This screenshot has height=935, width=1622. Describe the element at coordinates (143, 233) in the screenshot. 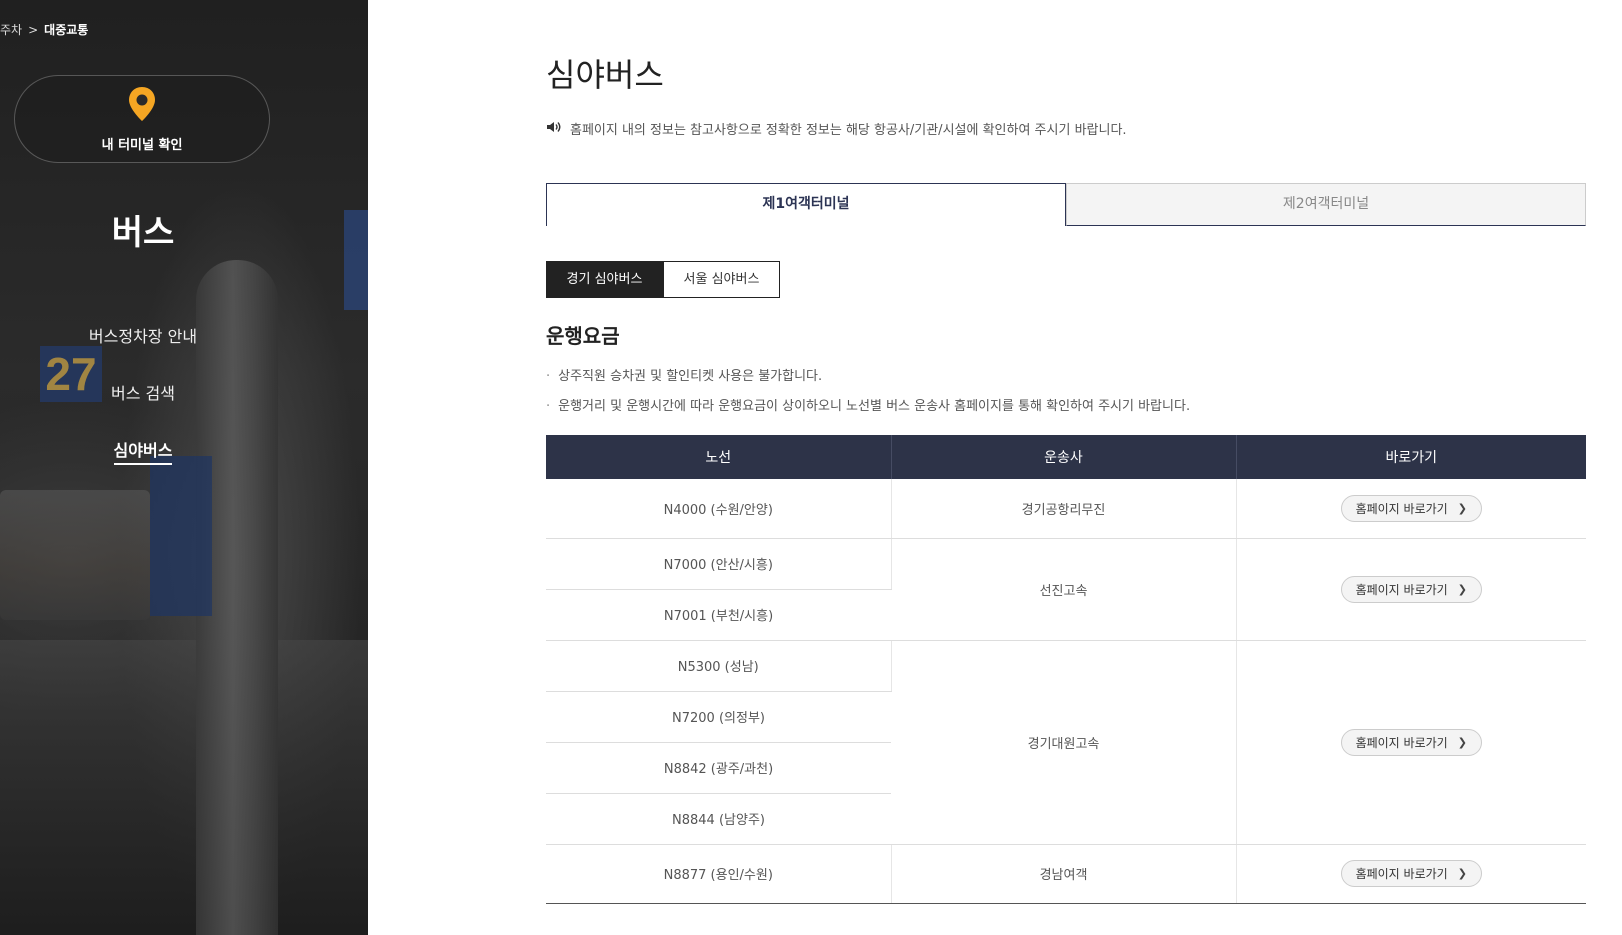

I see `sidebar-title: 버스` at that location.